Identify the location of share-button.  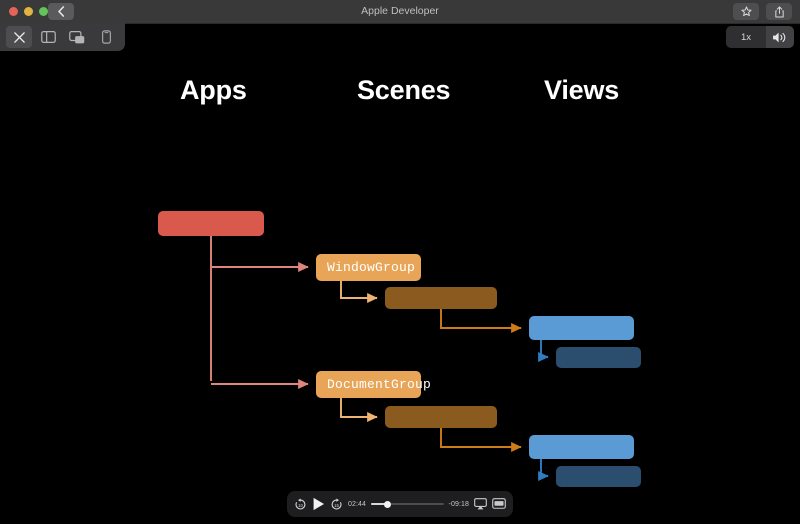
(779, 11).